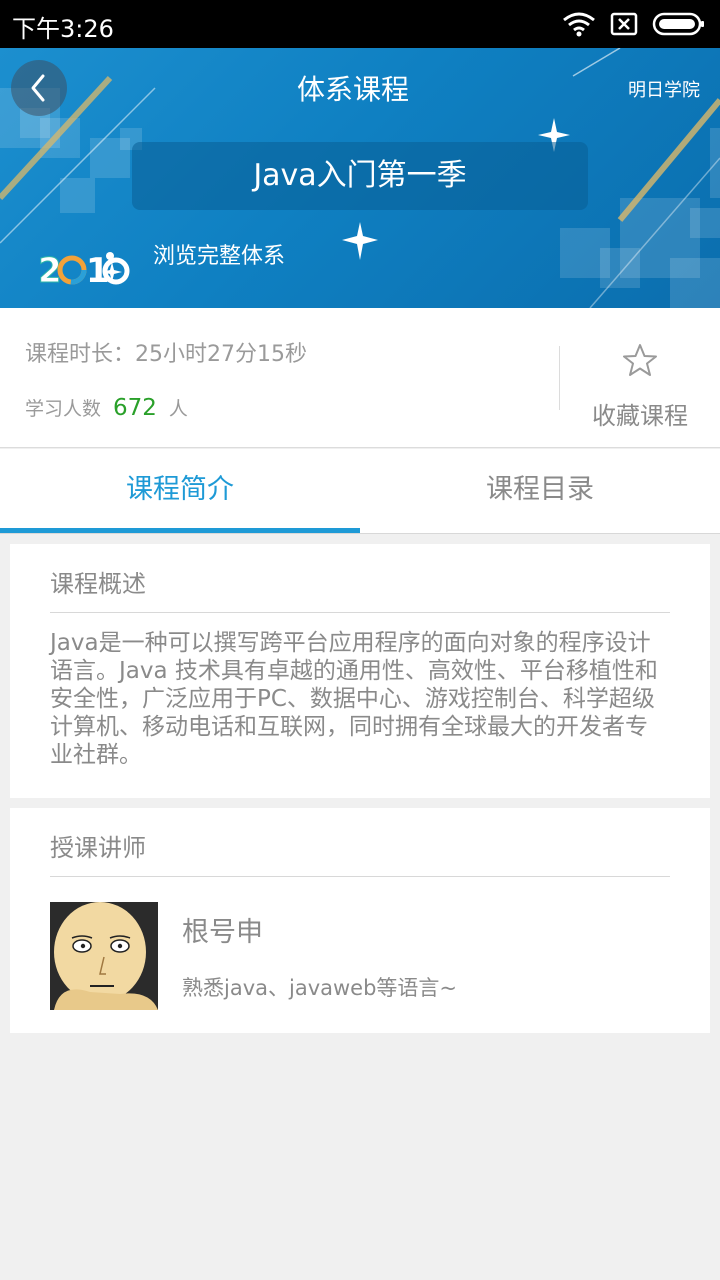 Image resolution: width=720 pixels, height=1280 pixels. What do you see at coordinates (640, 416) in the screenshot?
I see `favorite-label: 收藏课程` at bounding box center [640, 416].